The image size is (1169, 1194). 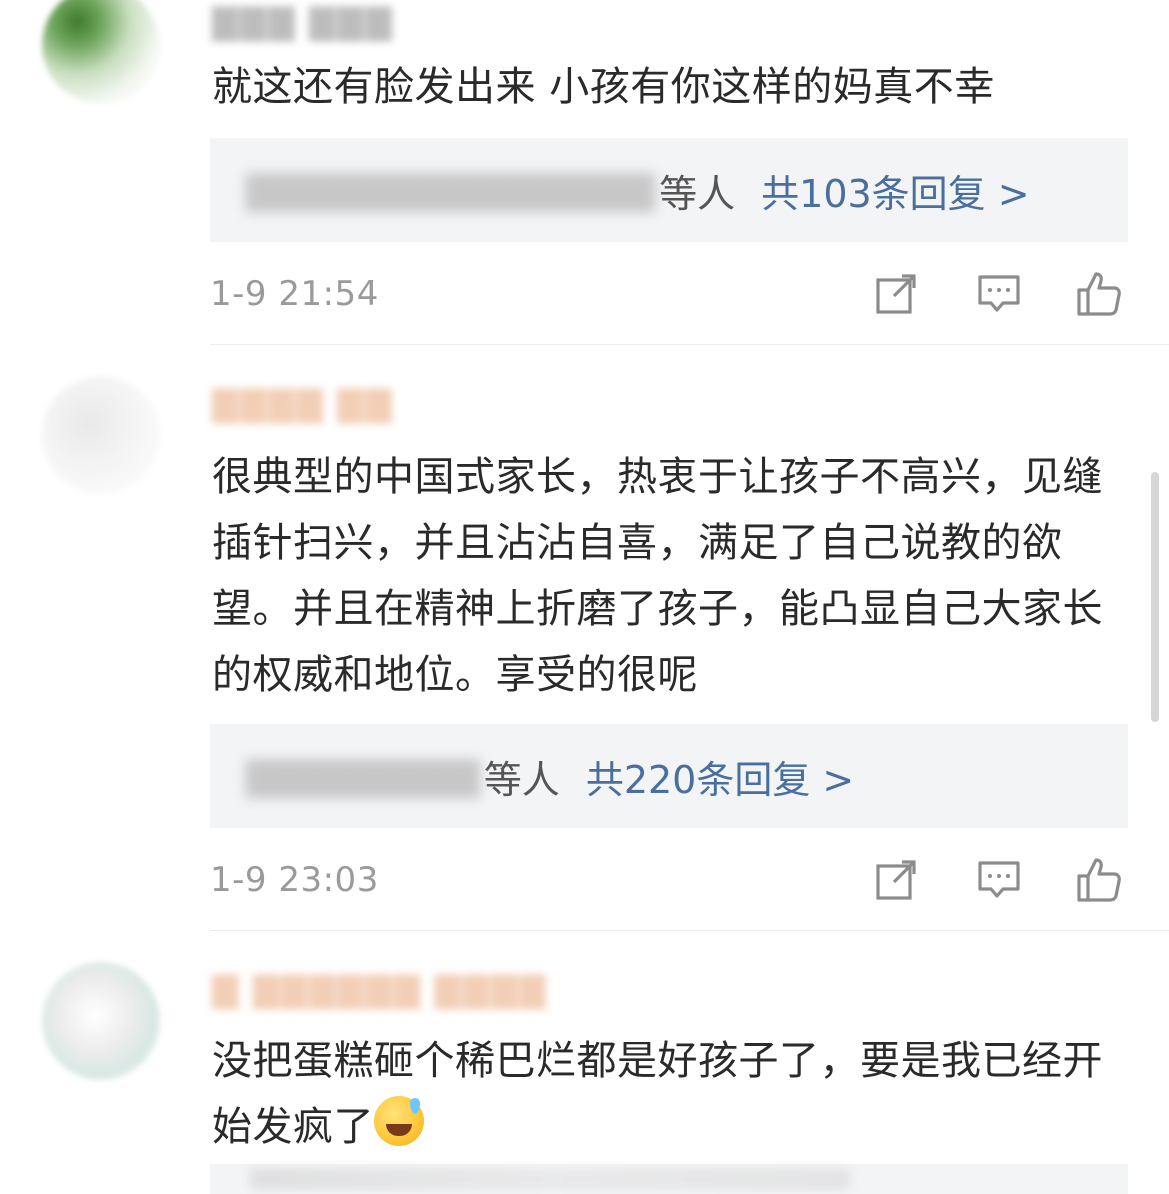 I want to click on comment-text: 就这还有脸发出来 小孩有你这样的妈真不幸, so click(x=603, y=87).